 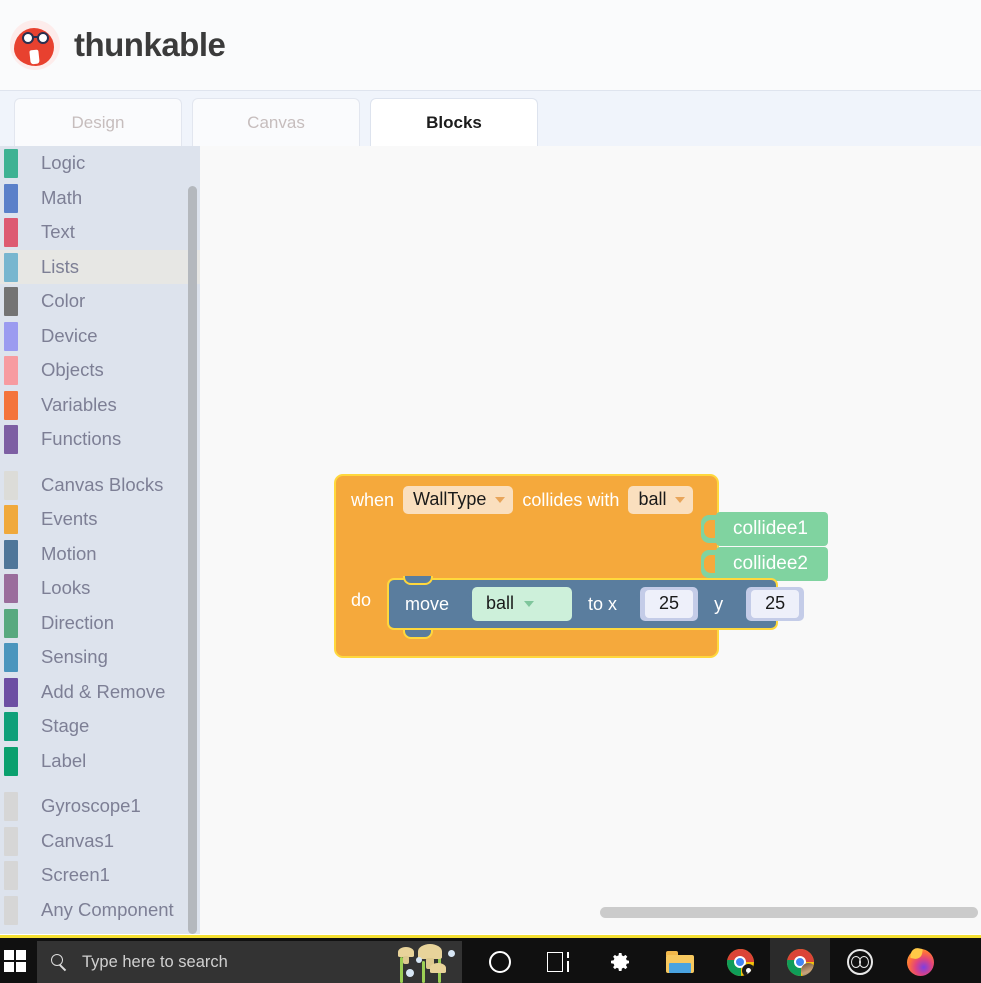 I want to click on sidebar-item-canvas-blocks: Canvas Blocks, so click(x=100, y=485).